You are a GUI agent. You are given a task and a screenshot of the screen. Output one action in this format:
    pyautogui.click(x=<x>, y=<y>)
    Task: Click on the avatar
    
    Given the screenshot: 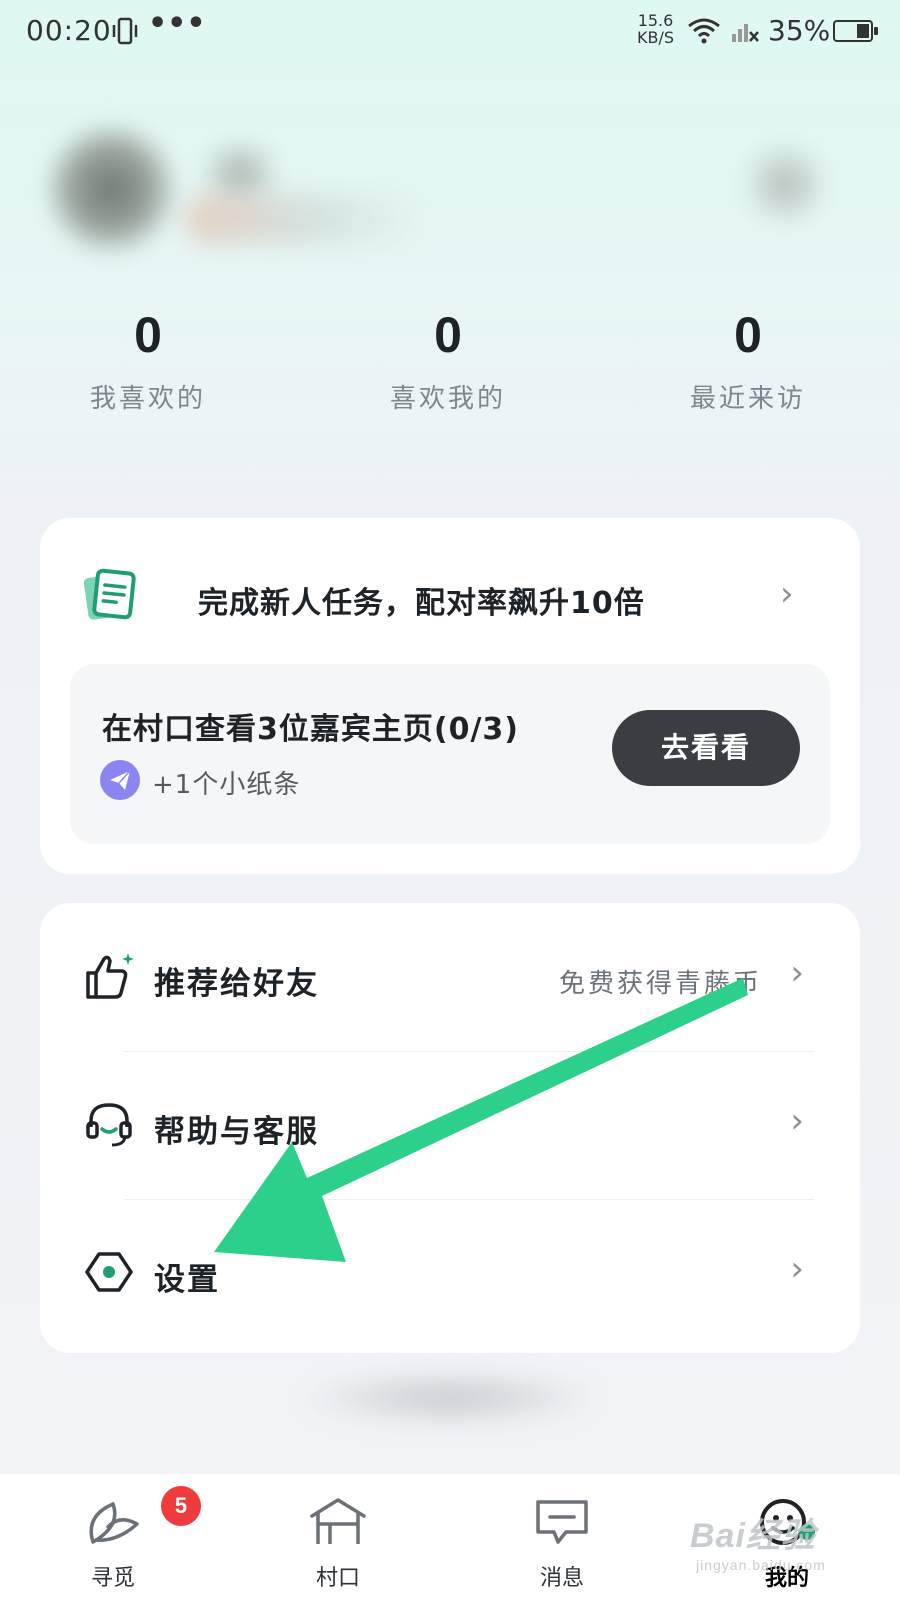 What is the action you would take?
    pyautogui.click(x=111, y=189)
    